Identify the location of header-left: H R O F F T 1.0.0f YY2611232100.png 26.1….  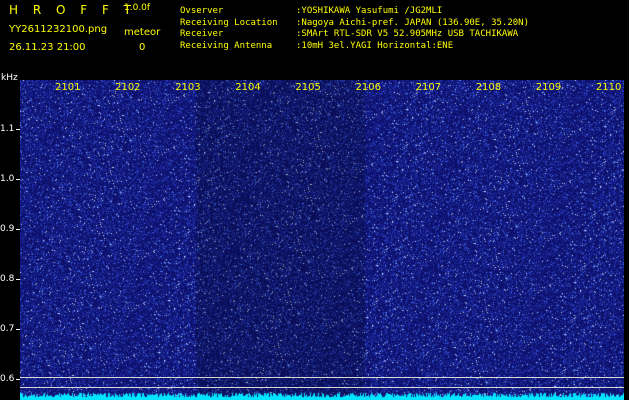
(87, 40).